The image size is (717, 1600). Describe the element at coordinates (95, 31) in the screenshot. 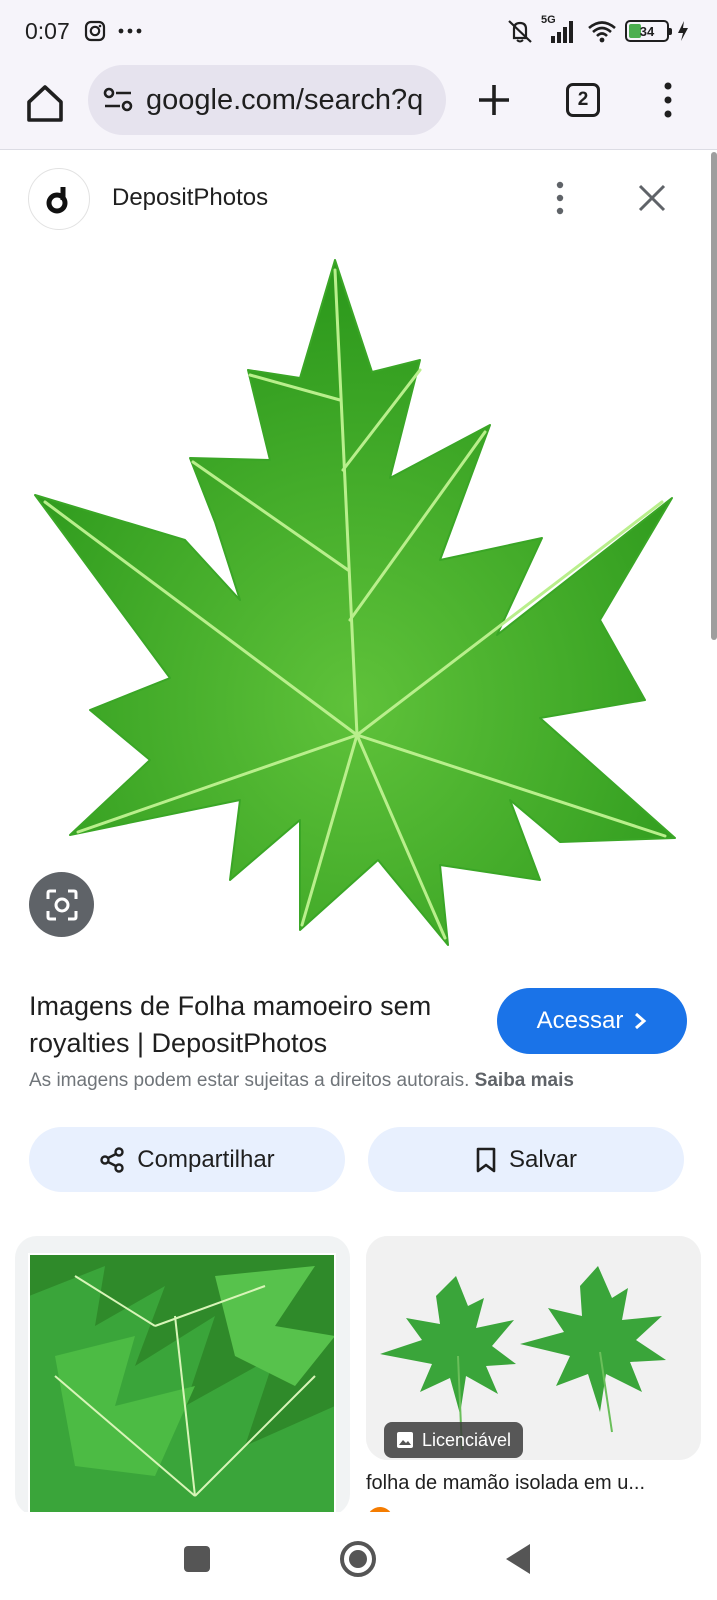

I see `instagram-icon` at that location.